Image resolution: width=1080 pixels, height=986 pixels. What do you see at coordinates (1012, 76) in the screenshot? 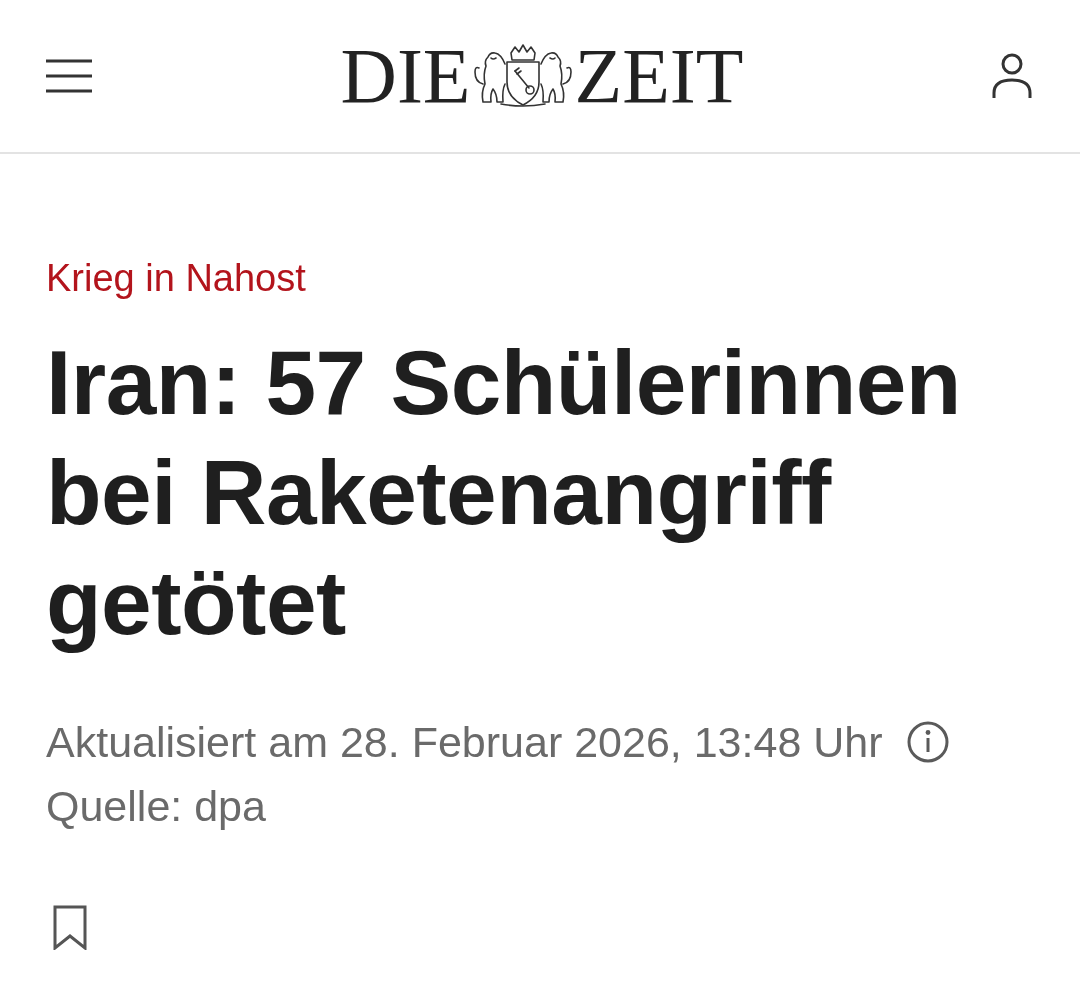
I see `user-icon` at bounding box center [1012, 76].